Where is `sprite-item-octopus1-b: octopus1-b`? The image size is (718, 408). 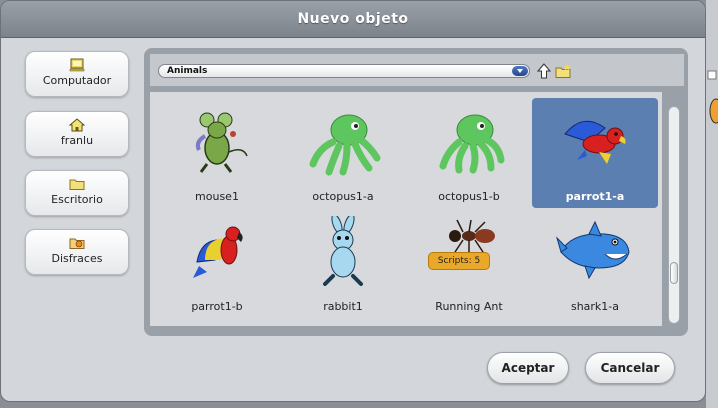 sprite-item-octopus1-b: octopus1-b is located at coordinates (469, 153).